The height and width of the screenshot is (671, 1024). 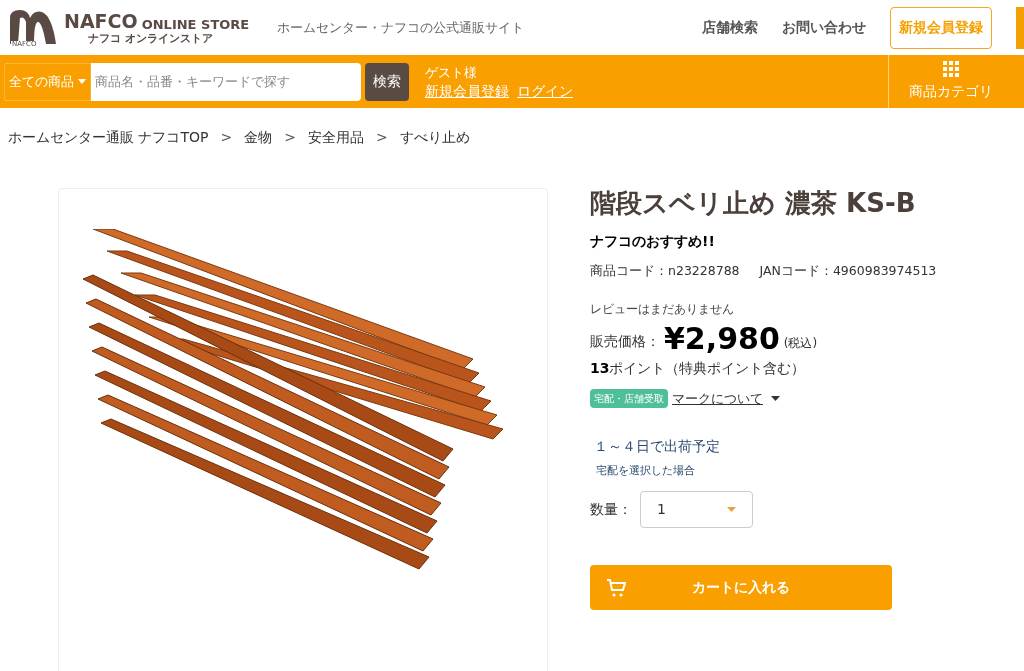 I want to click on product-code: 商品コード：n23228788, so click(x=665, y=271).